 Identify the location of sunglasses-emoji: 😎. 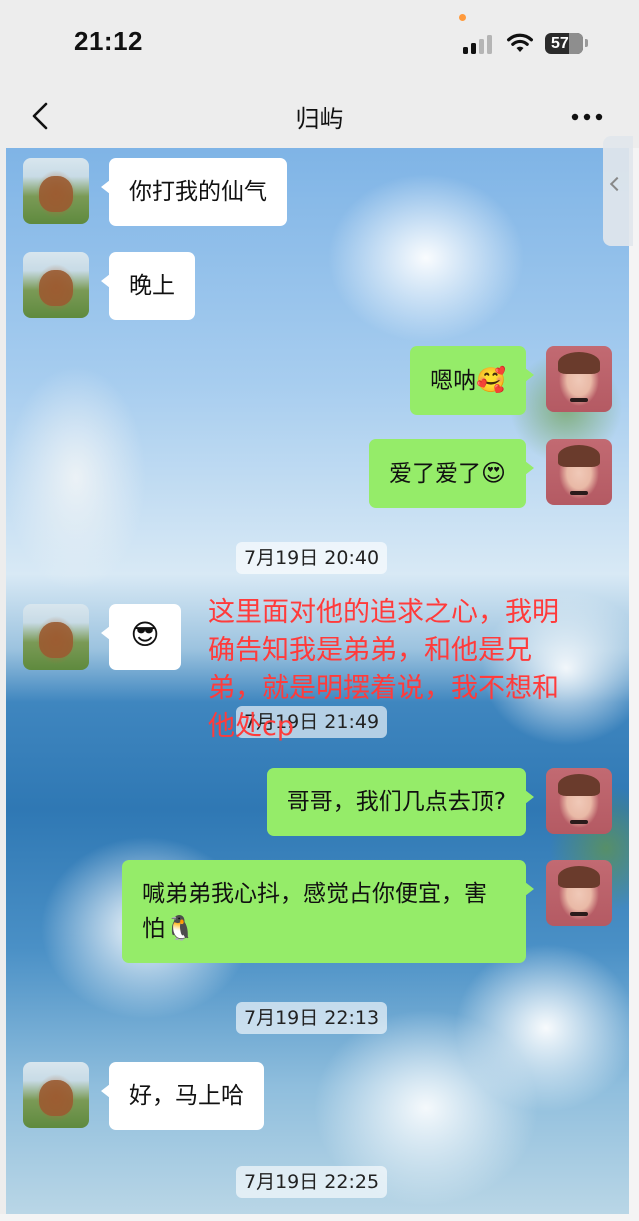
(145, 634).